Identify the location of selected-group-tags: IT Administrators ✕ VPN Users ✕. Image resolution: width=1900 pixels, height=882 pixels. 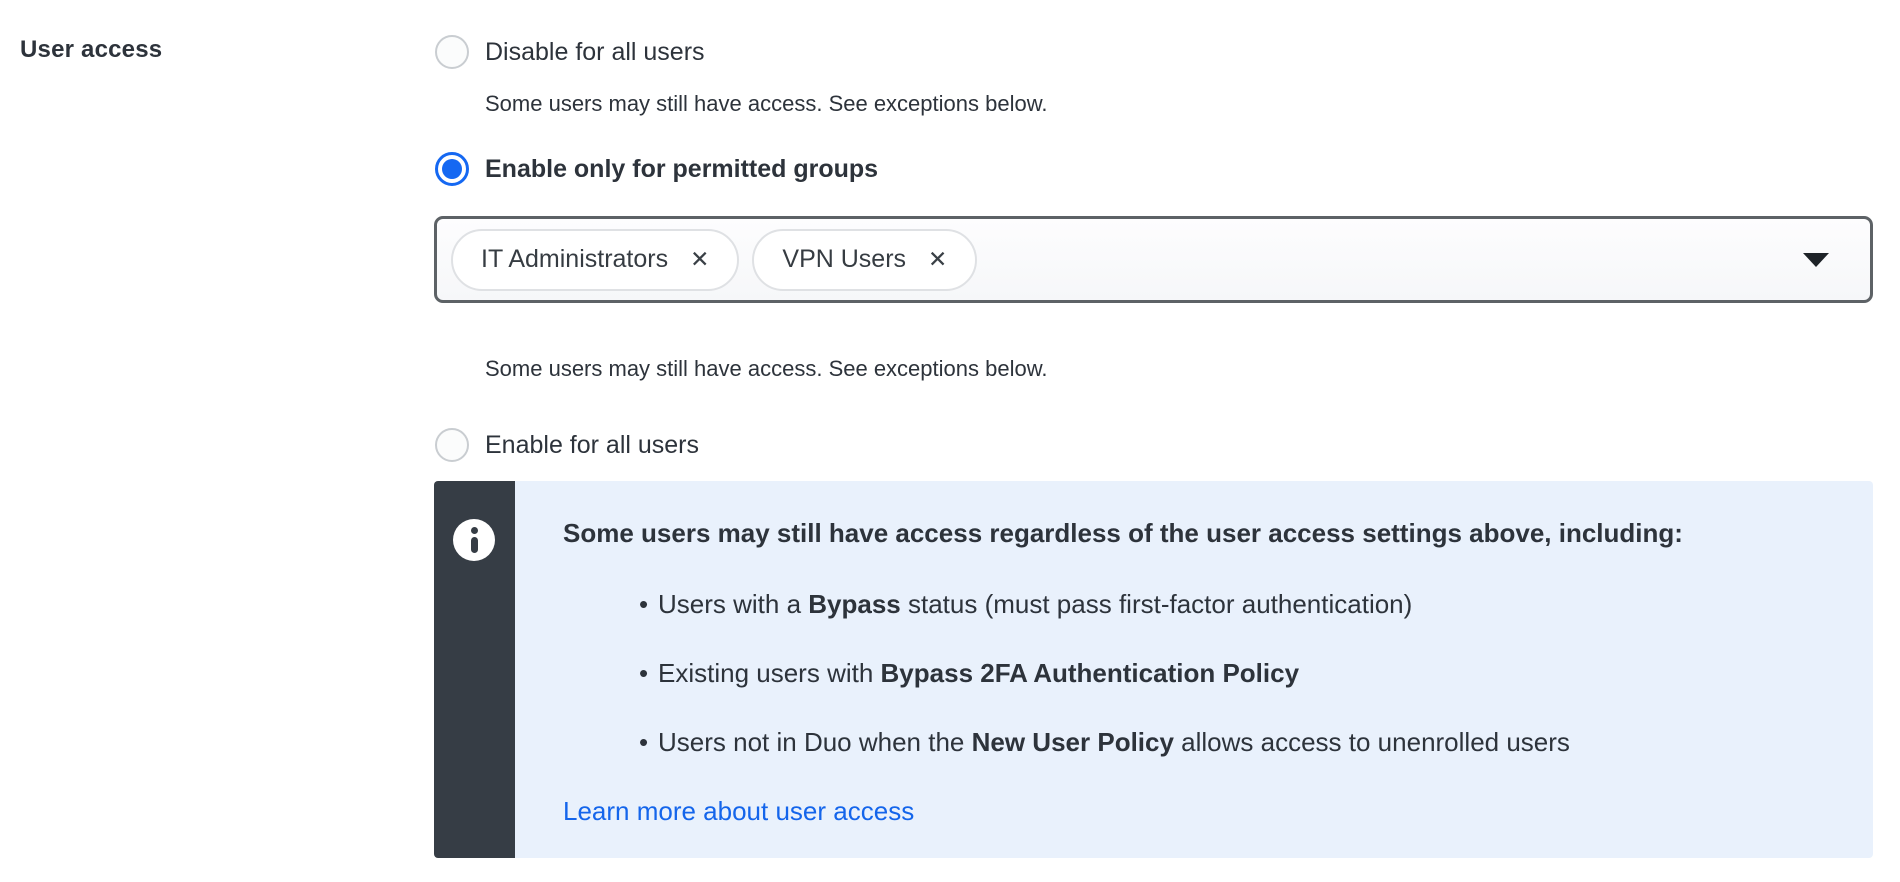
(714, 259).